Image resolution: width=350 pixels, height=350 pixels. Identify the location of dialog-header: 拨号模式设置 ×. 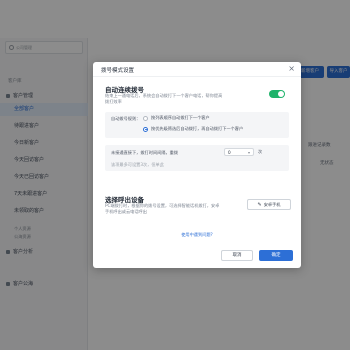
(197, 69).